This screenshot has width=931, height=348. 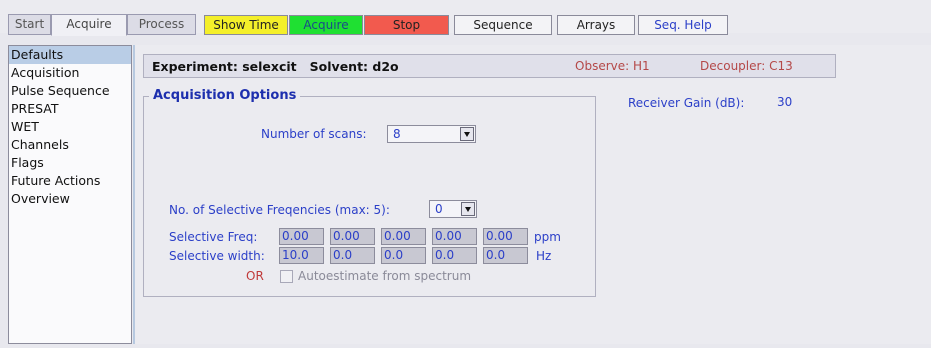 I want to click on observe-nucleus: Observe: H1, so click(x=612, y=66).